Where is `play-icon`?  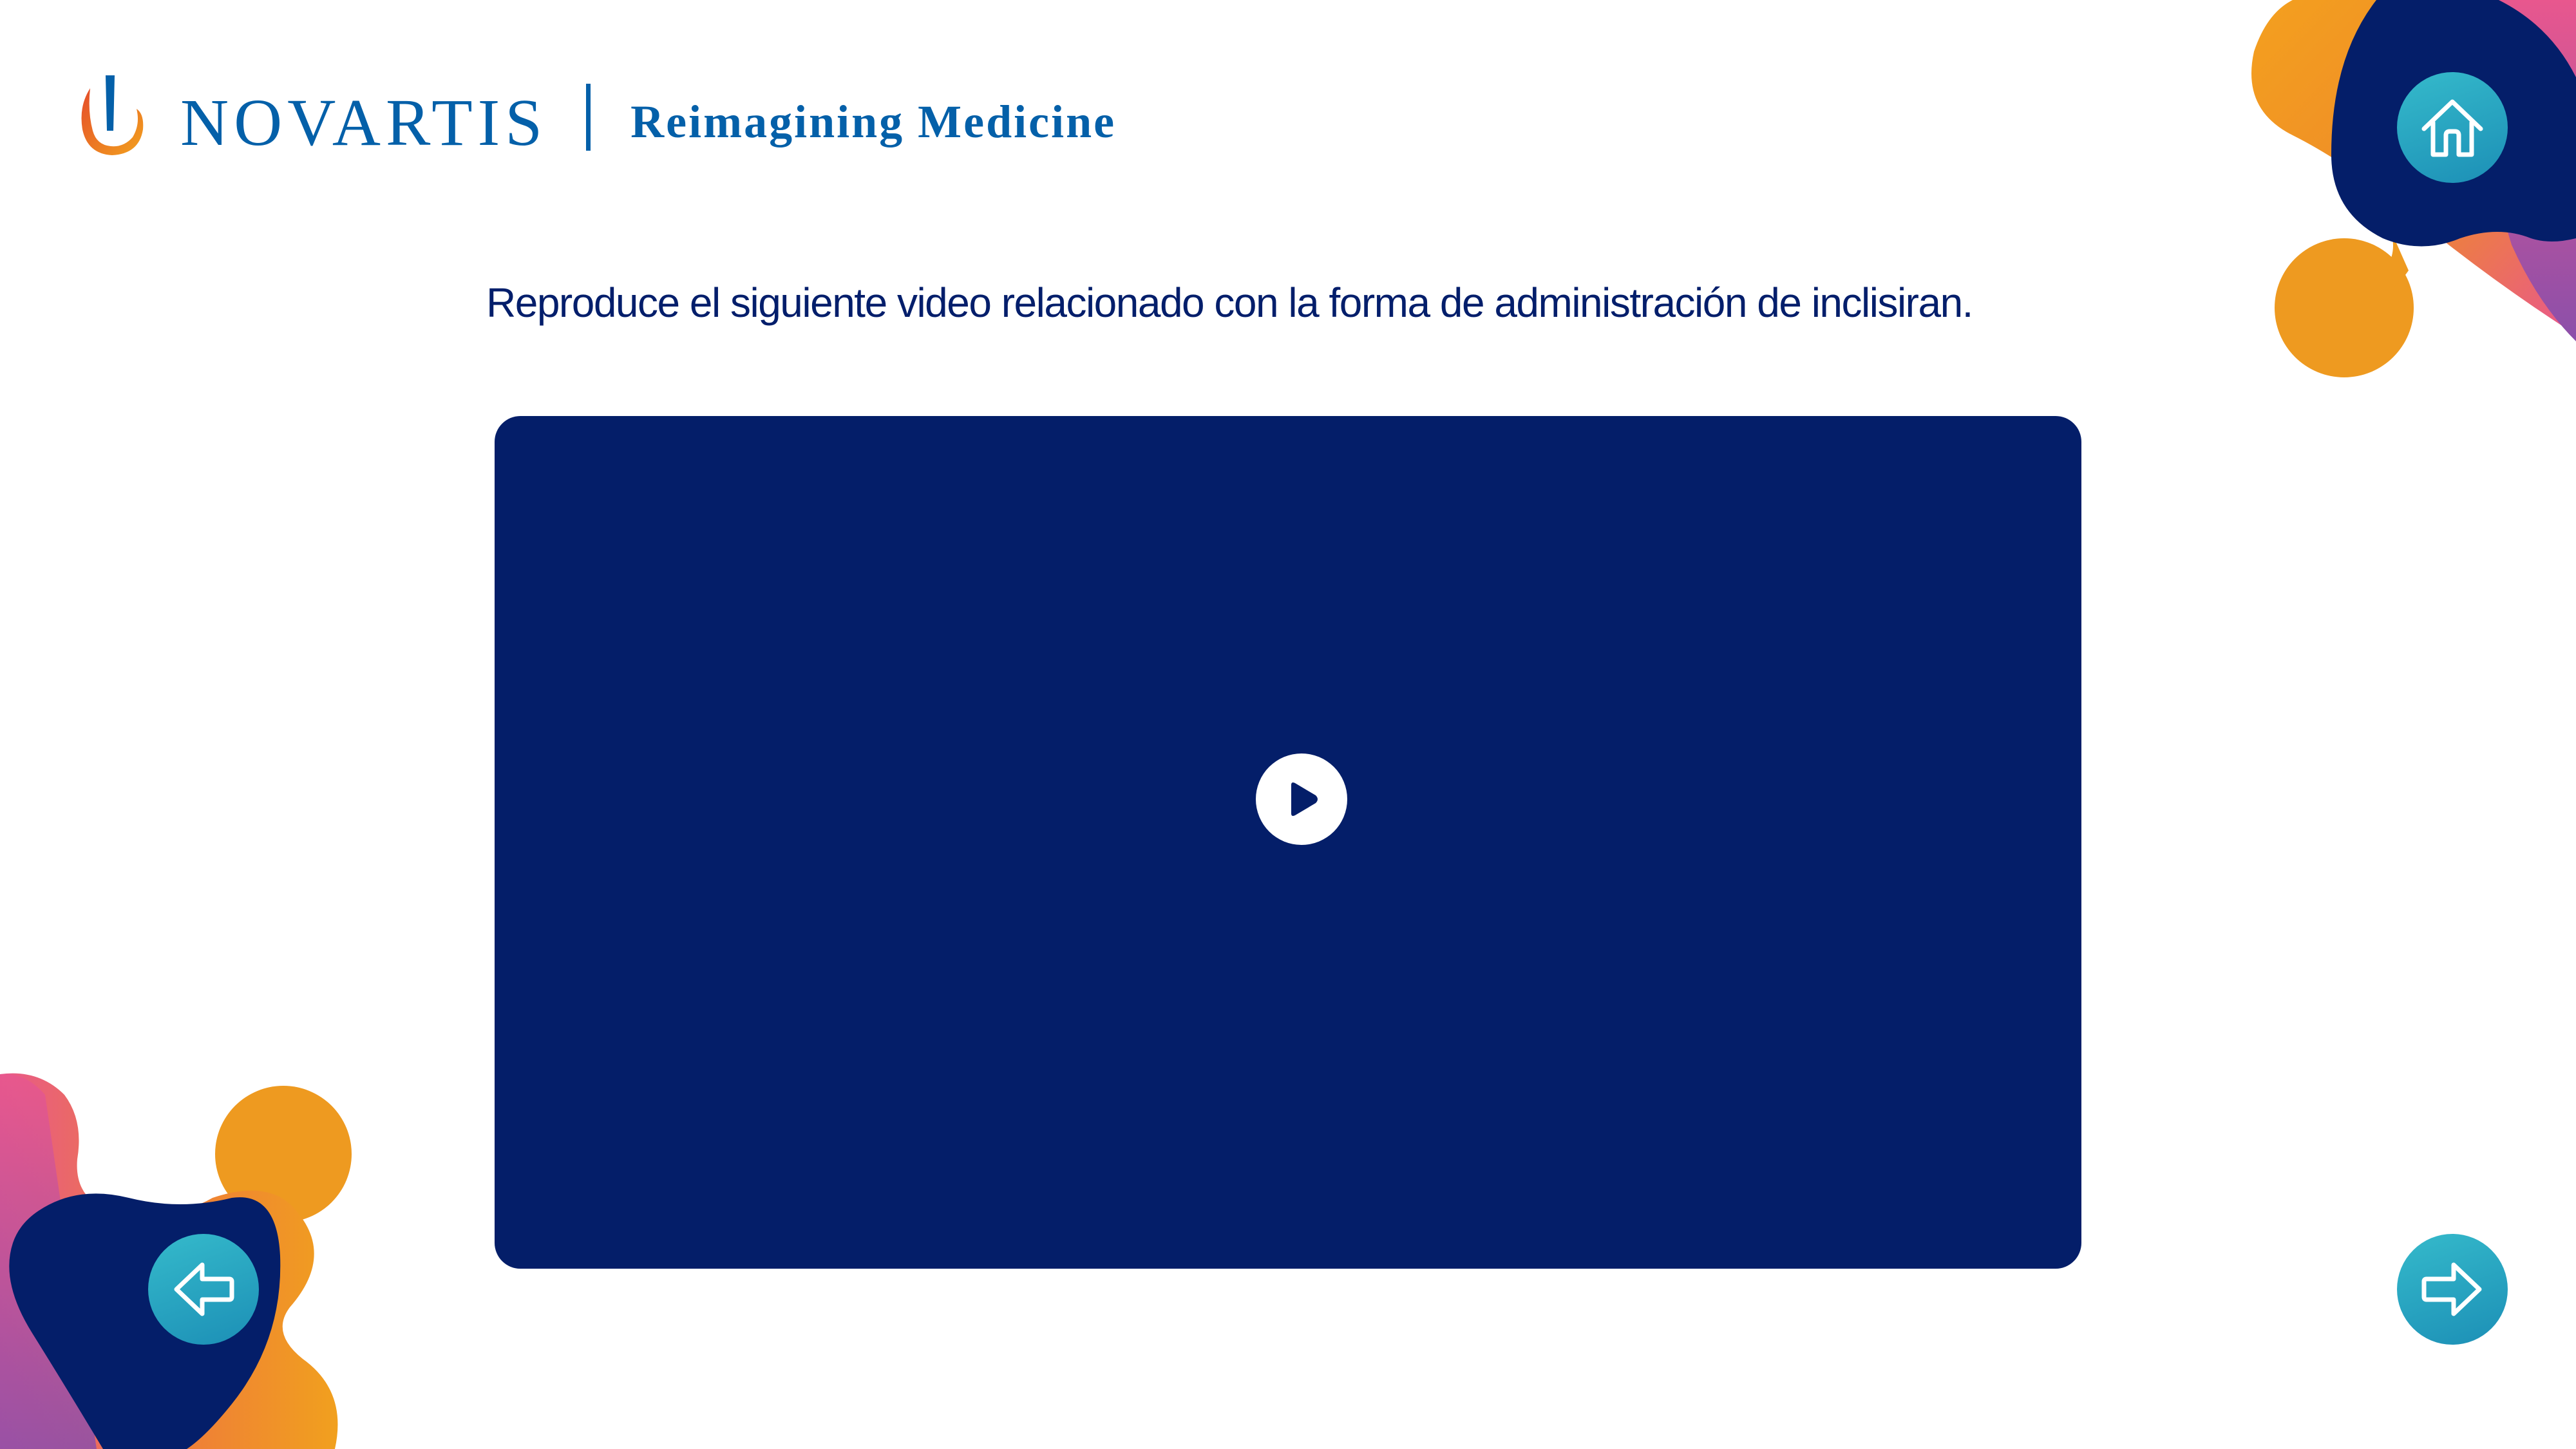
play-icon is located at coordinates (1304, 799).